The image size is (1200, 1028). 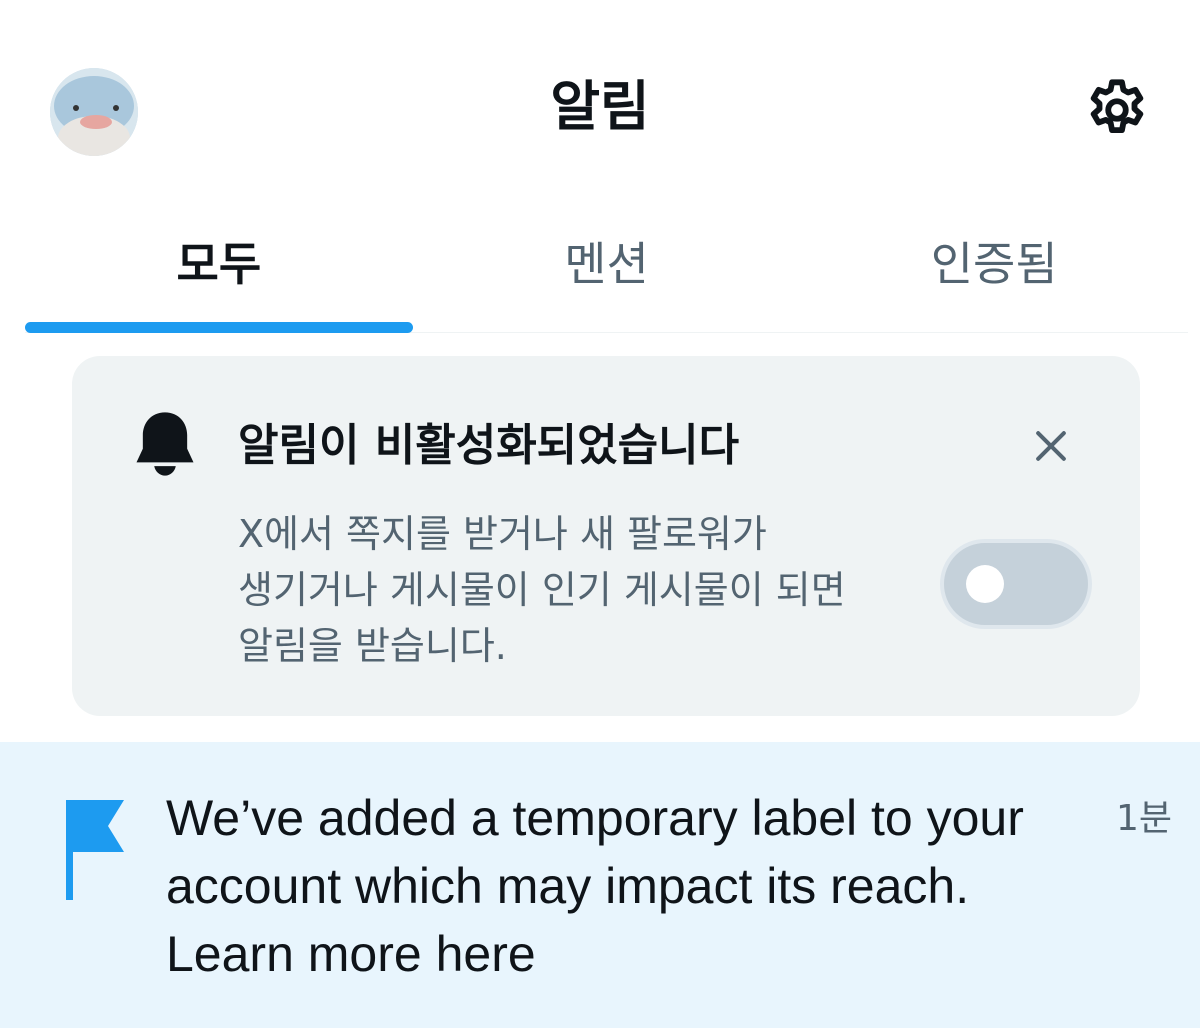 What do you see at coordinates (219, 264) in the screenshot?
I see `tab-label: 모두` at bounding box center [219, 264].